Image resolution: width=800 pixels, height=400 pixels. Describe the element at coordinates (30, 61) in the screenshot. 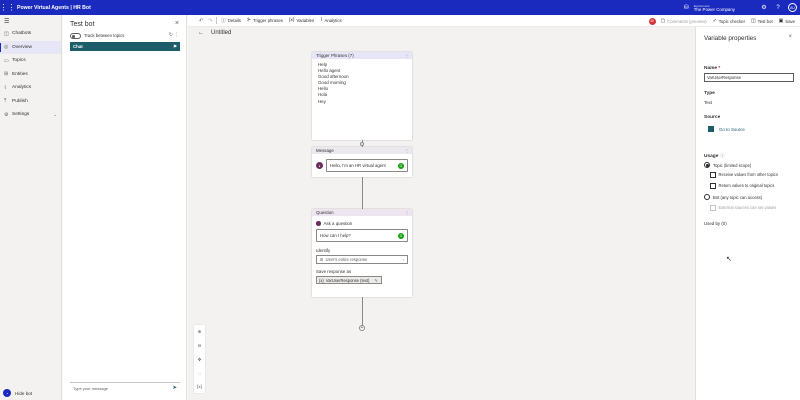

I see `nav-item-topics: ▭ Topics` at that location.